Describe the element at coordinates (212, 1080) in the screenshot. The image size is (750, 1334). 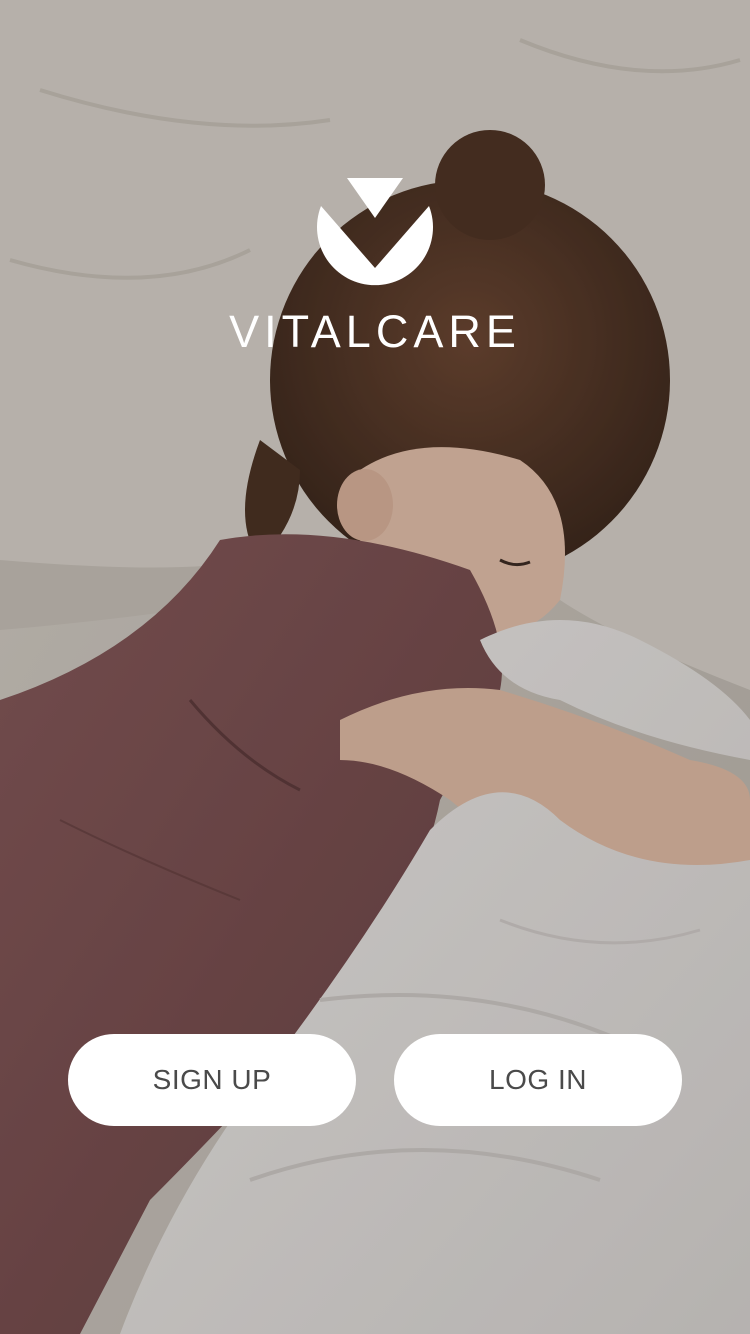
I see `sign-up-button: SIGN UP` at that location.